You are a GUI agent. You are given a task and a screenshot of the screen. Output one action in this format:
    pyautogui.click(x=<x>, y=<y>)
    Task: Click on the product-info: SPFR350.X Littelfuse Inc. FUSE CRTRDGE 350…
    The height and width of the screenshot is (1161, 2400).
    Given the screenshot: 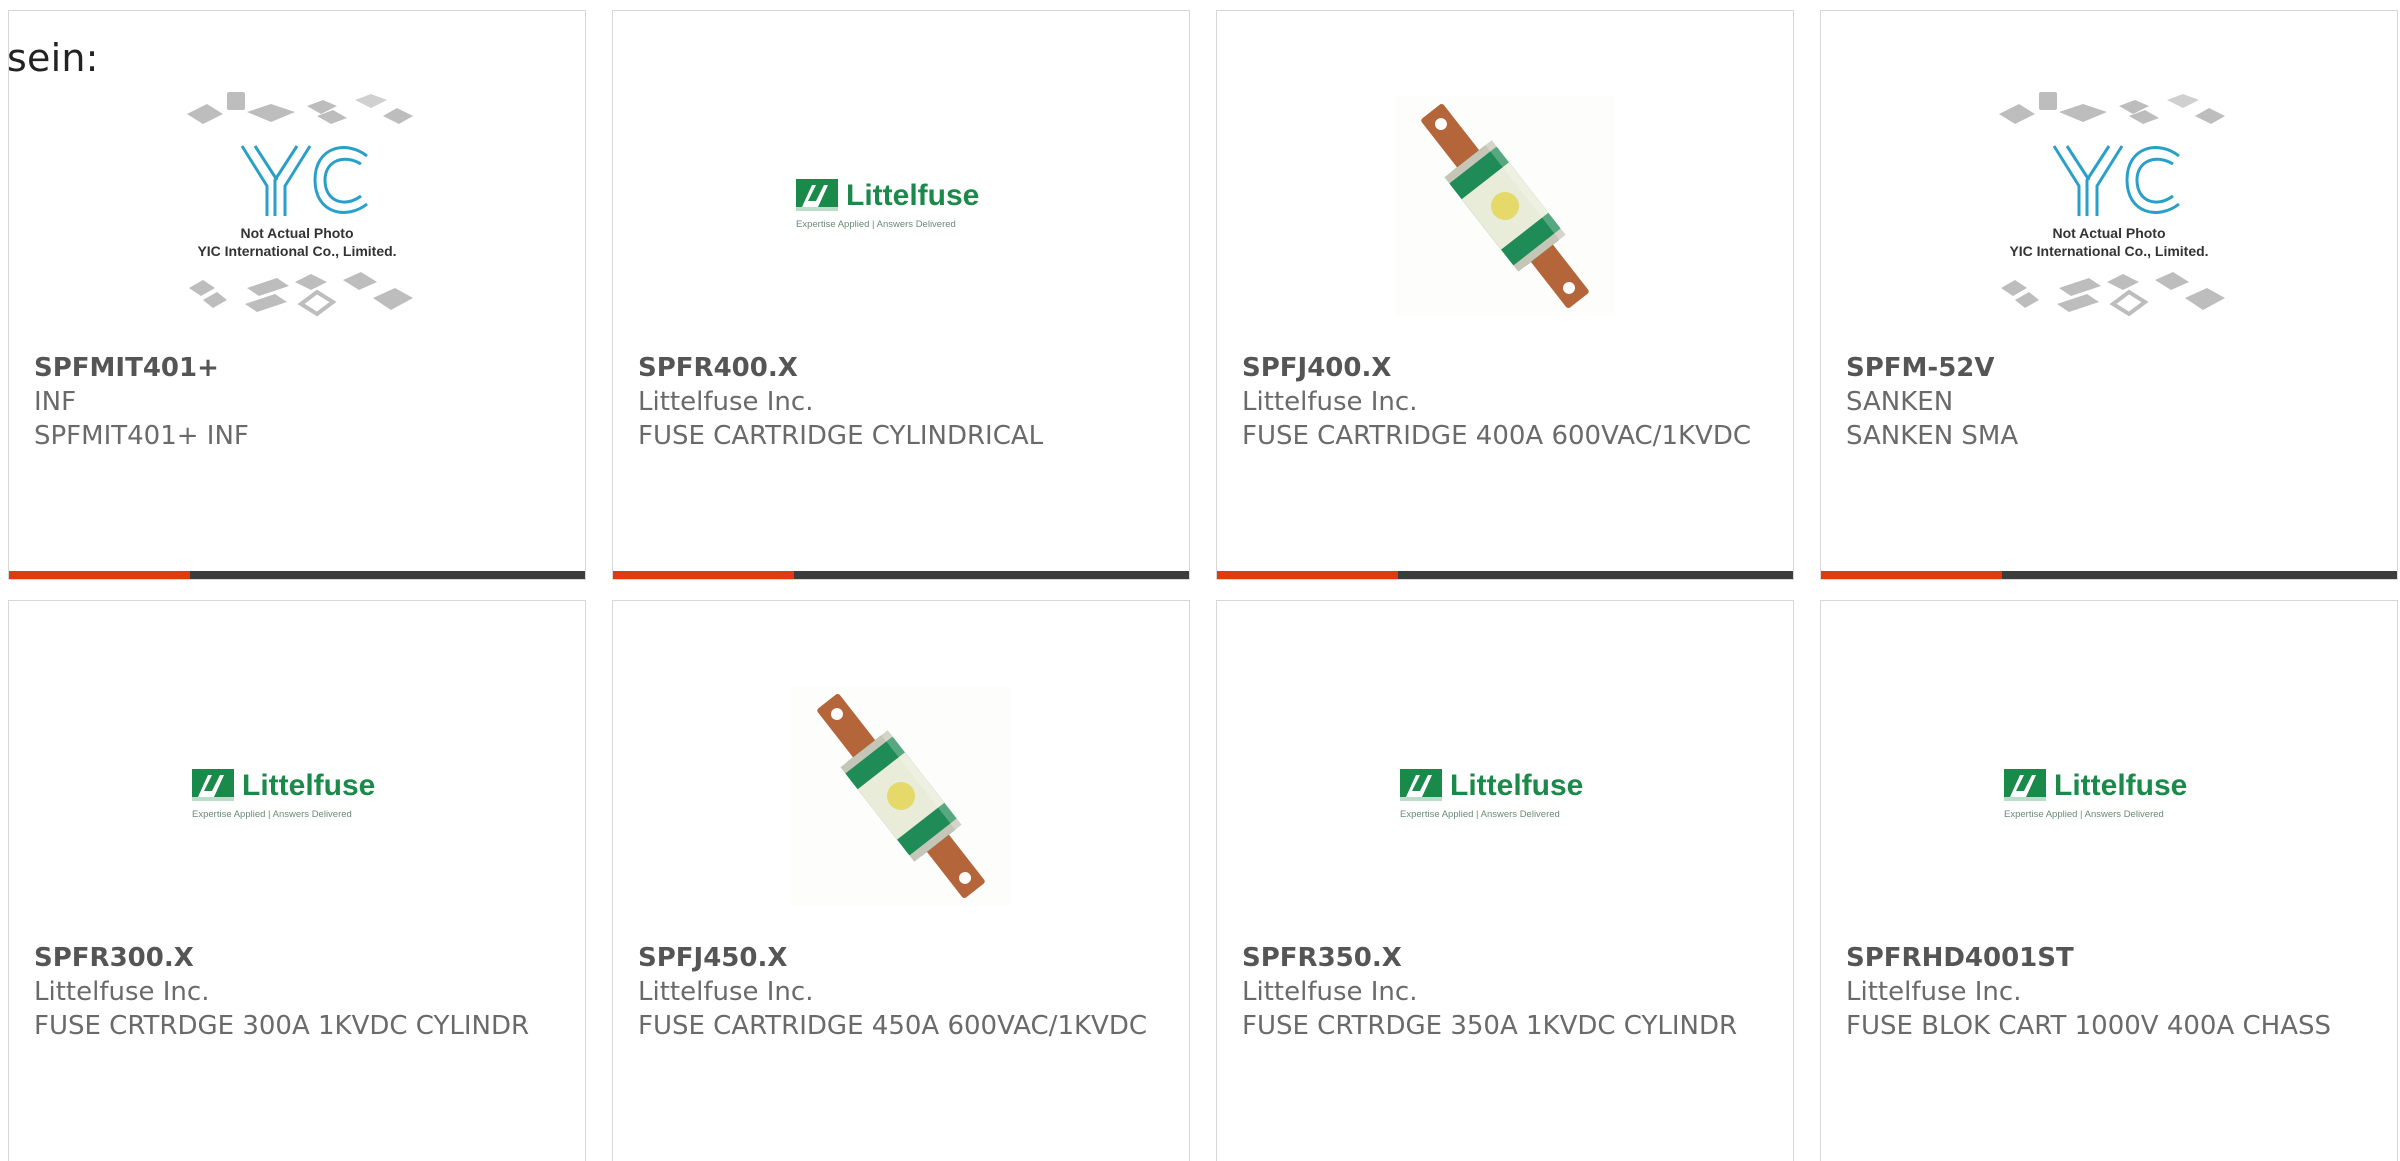 What is the action you would take?
    pyautogui.click(x=1507, y=992)
    